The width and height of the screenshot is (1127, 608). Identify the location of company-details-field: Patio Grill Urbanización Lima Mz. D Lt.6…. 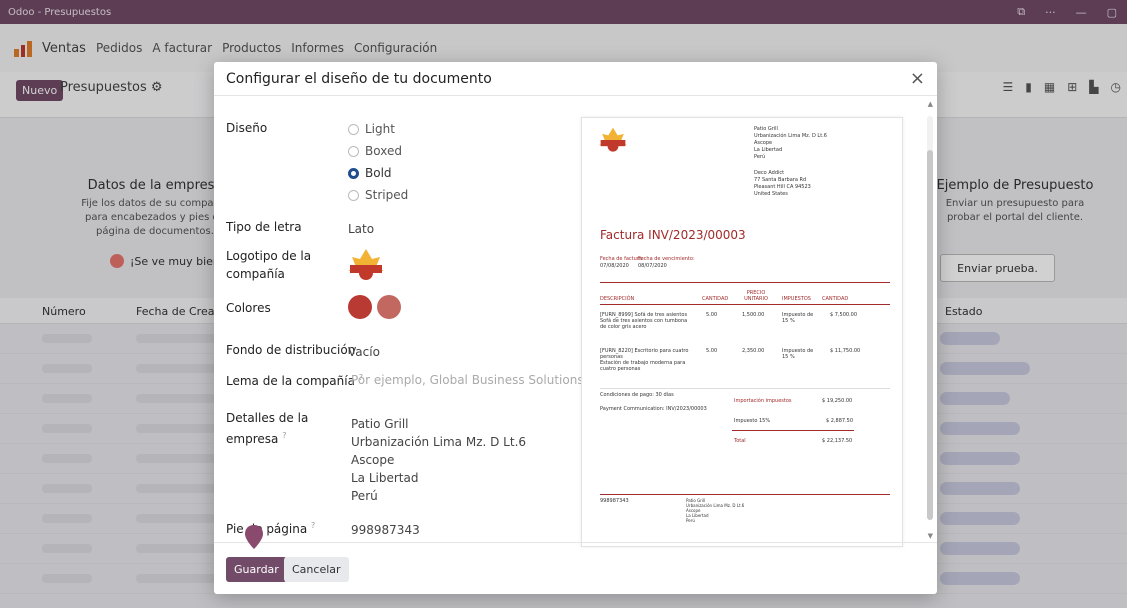
(438, 460).